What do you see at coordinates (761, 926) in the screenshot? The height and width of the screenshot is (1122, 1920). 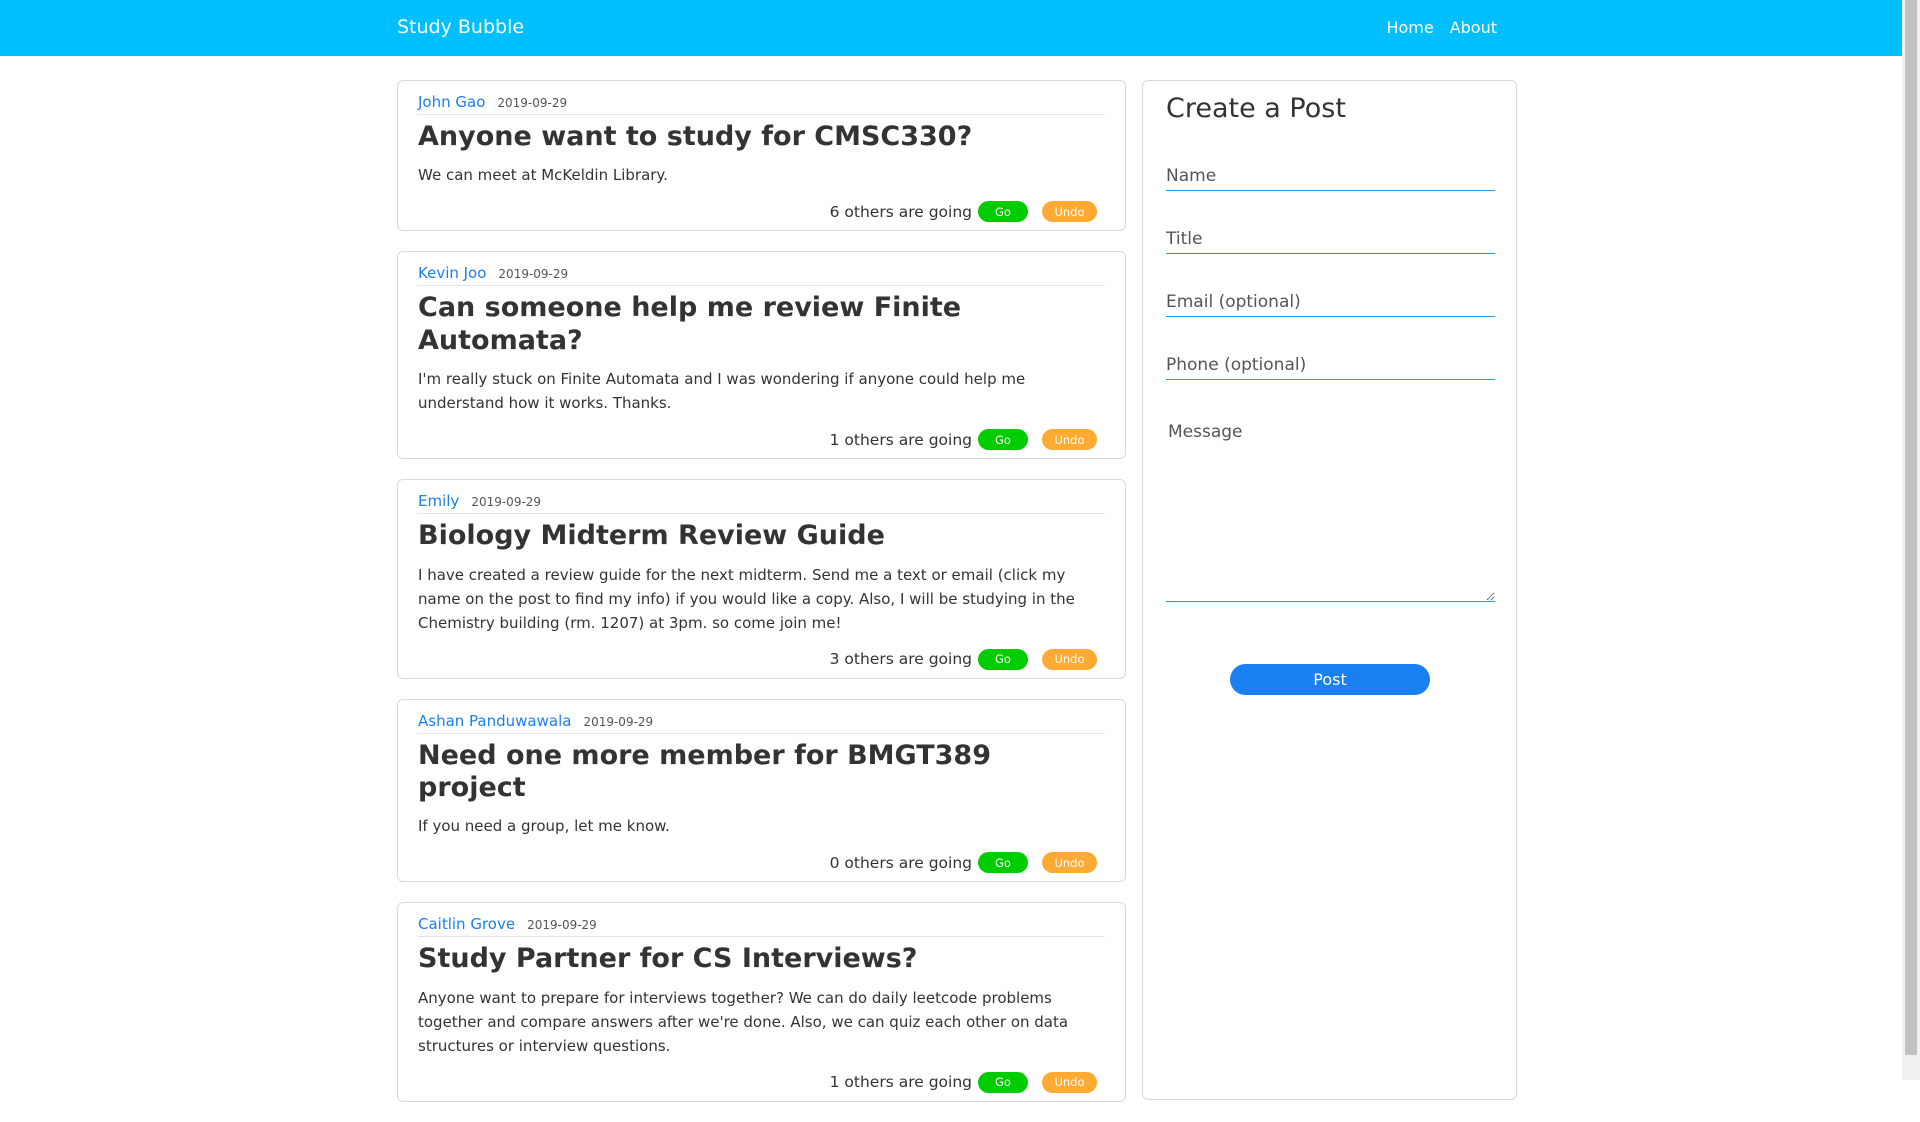 I see `post-header: Caitlin Grove 2019-09-29` at bounding box center [761, 926].